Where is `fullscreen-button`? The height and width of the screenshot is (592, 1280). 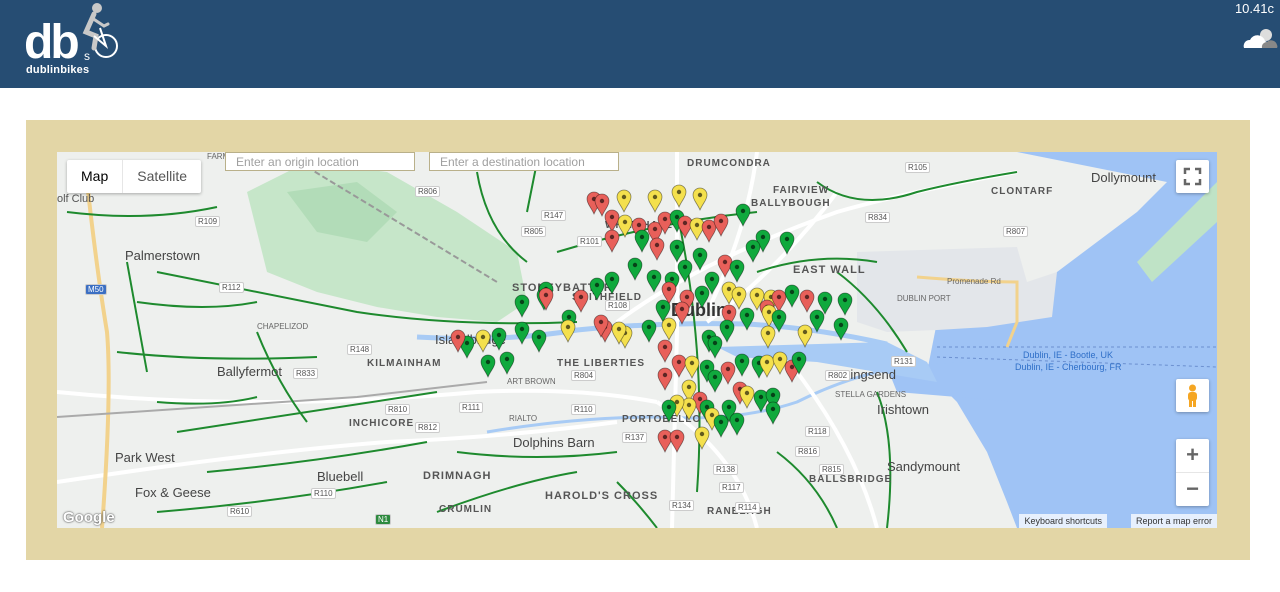
fullscreen-button is located at coordinates (1192, 176).